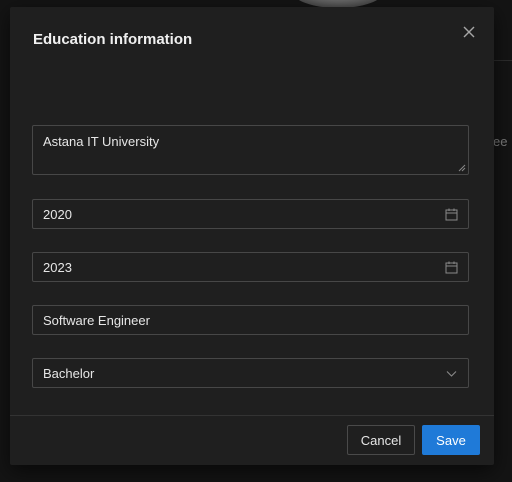 Image resolution: width=512 pixels, height=482 pixels. I want to click on institution-value: Astana IT University, so click(101, 141).